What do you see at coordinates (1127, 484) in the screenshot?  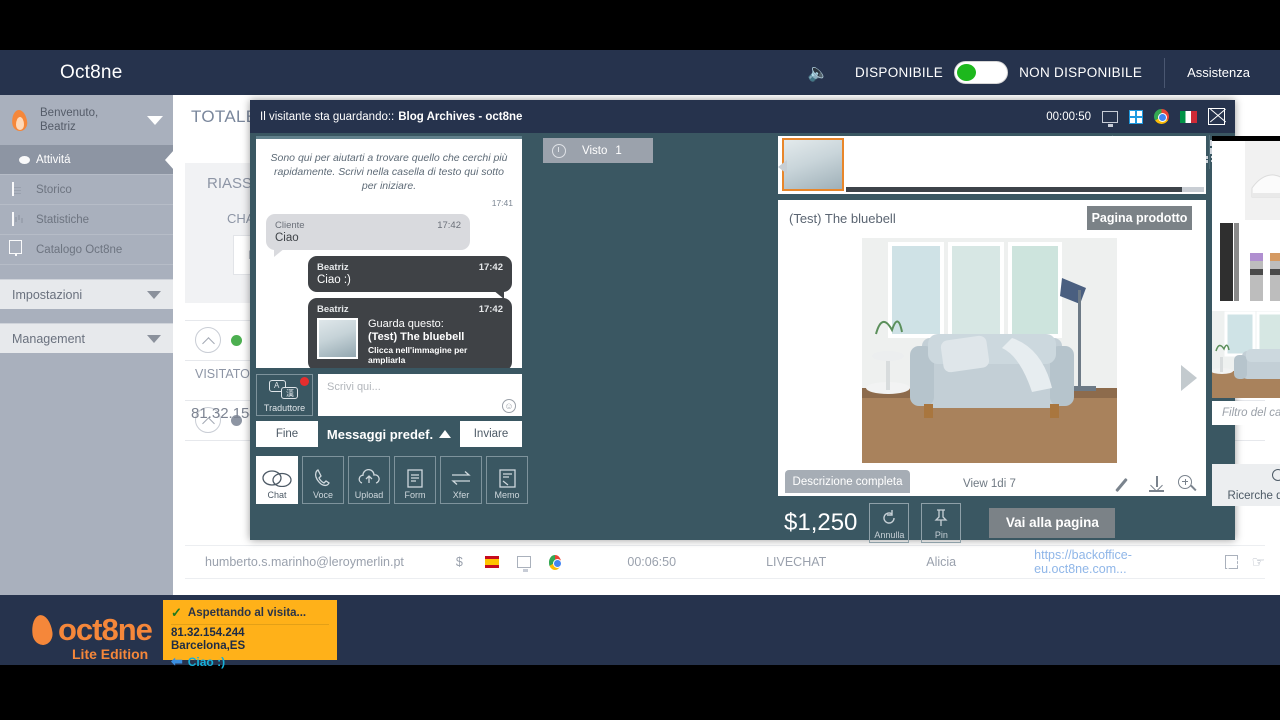 I see `pencil-icon` at bounding box center [1127, 484].